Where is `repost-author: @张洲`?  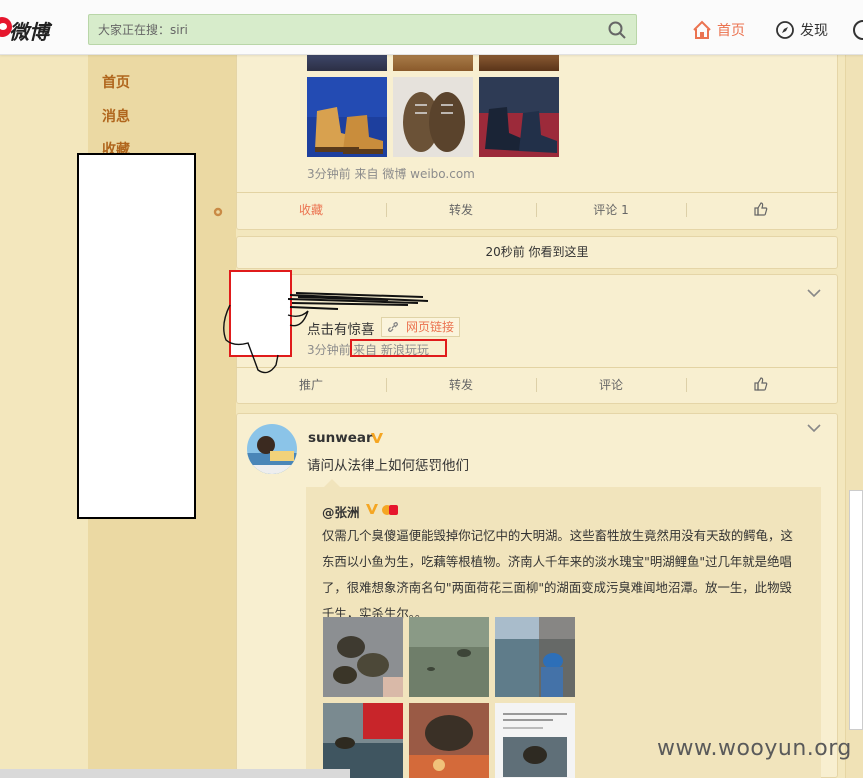
repost-author: @张洲 is located at coordinates (341, 511).